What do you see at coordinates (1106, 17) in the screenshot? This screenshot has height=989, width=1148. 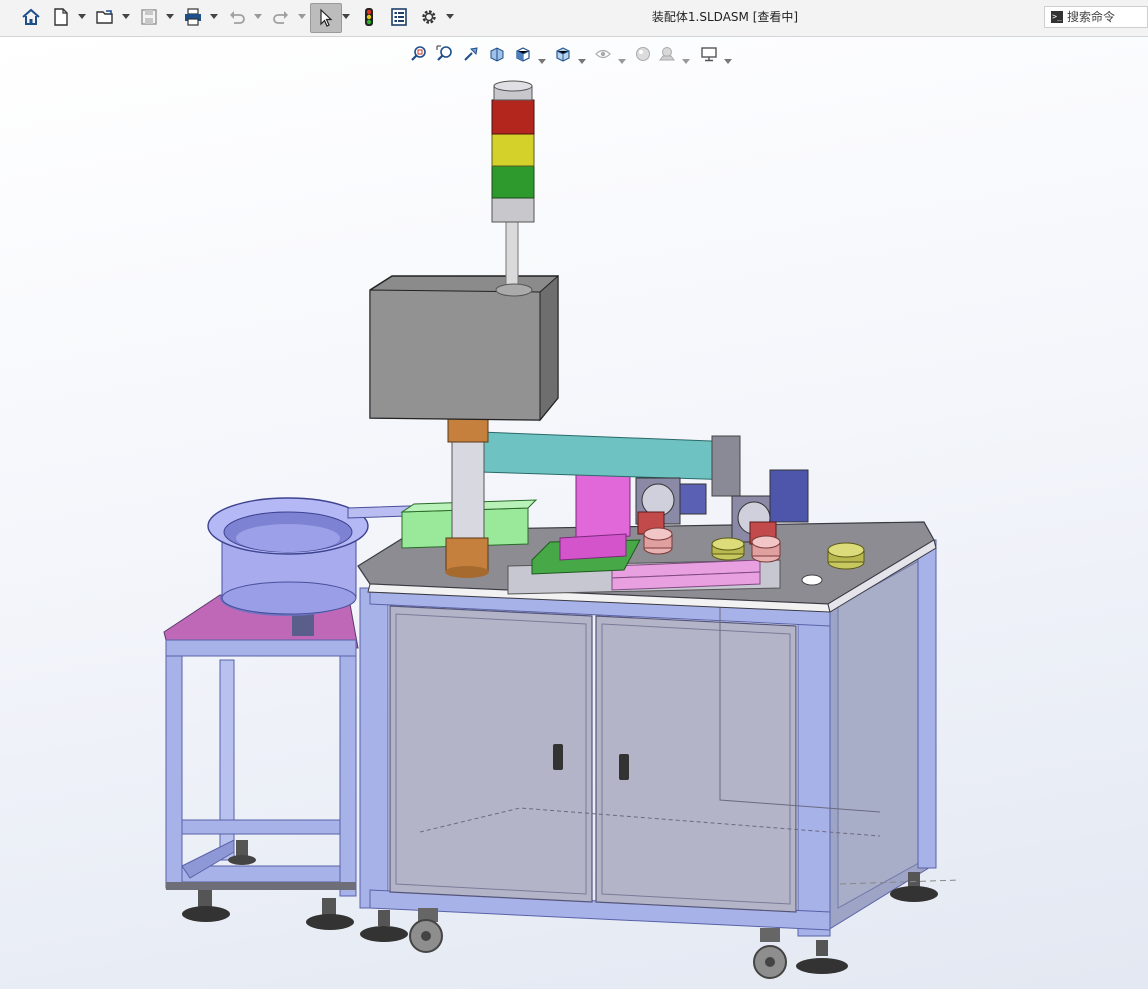 I see `search-input` at bounding box center [1106, 17].